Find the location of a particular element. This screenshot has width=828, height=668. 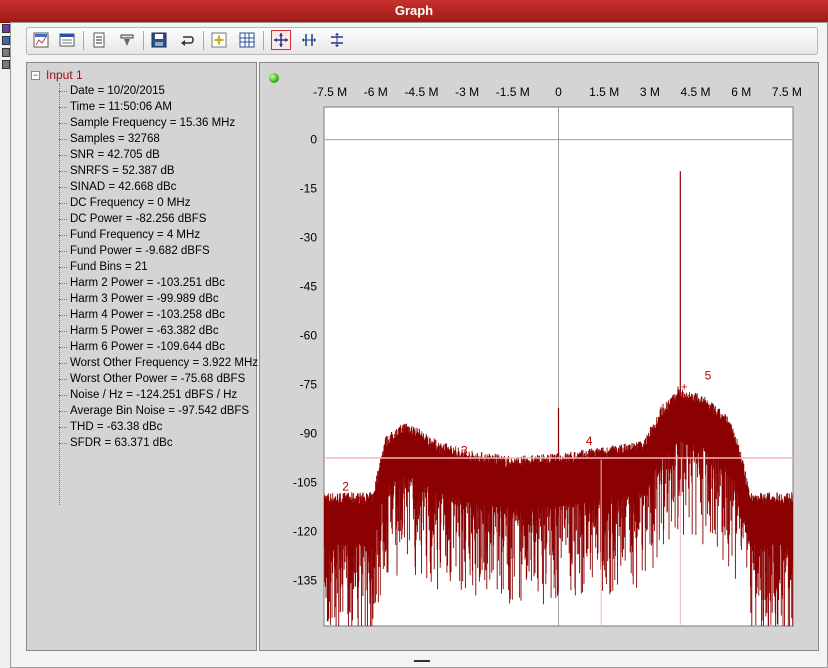

tree-item-label: SINAD = 42.668 dBc is located at coordinates (123, 187).